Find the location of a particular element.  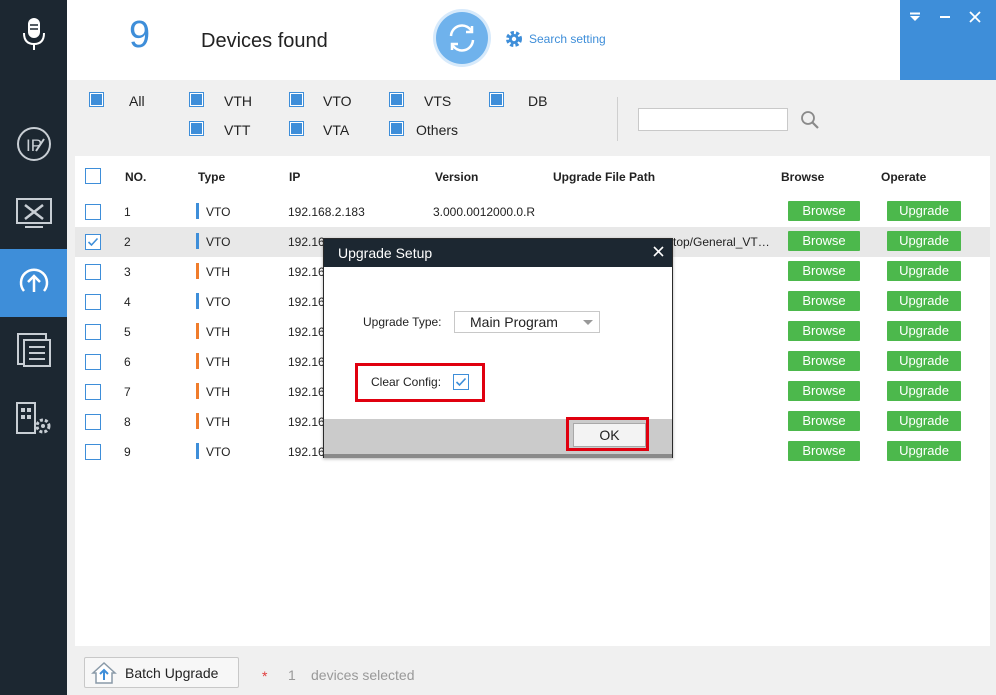

select-all-checkbox is located at coordinates (93, 176).